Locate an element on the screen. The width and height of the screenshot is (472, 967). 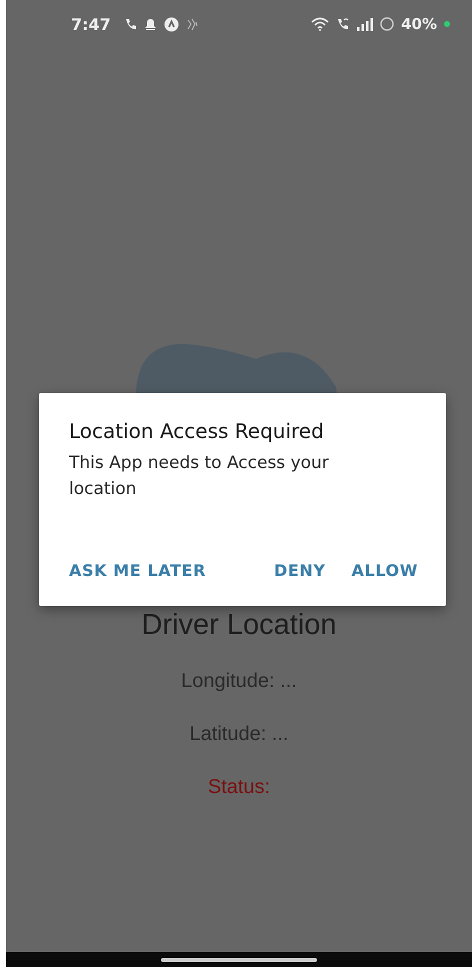
battery-level: 40% is located at coordinates (419, 24).